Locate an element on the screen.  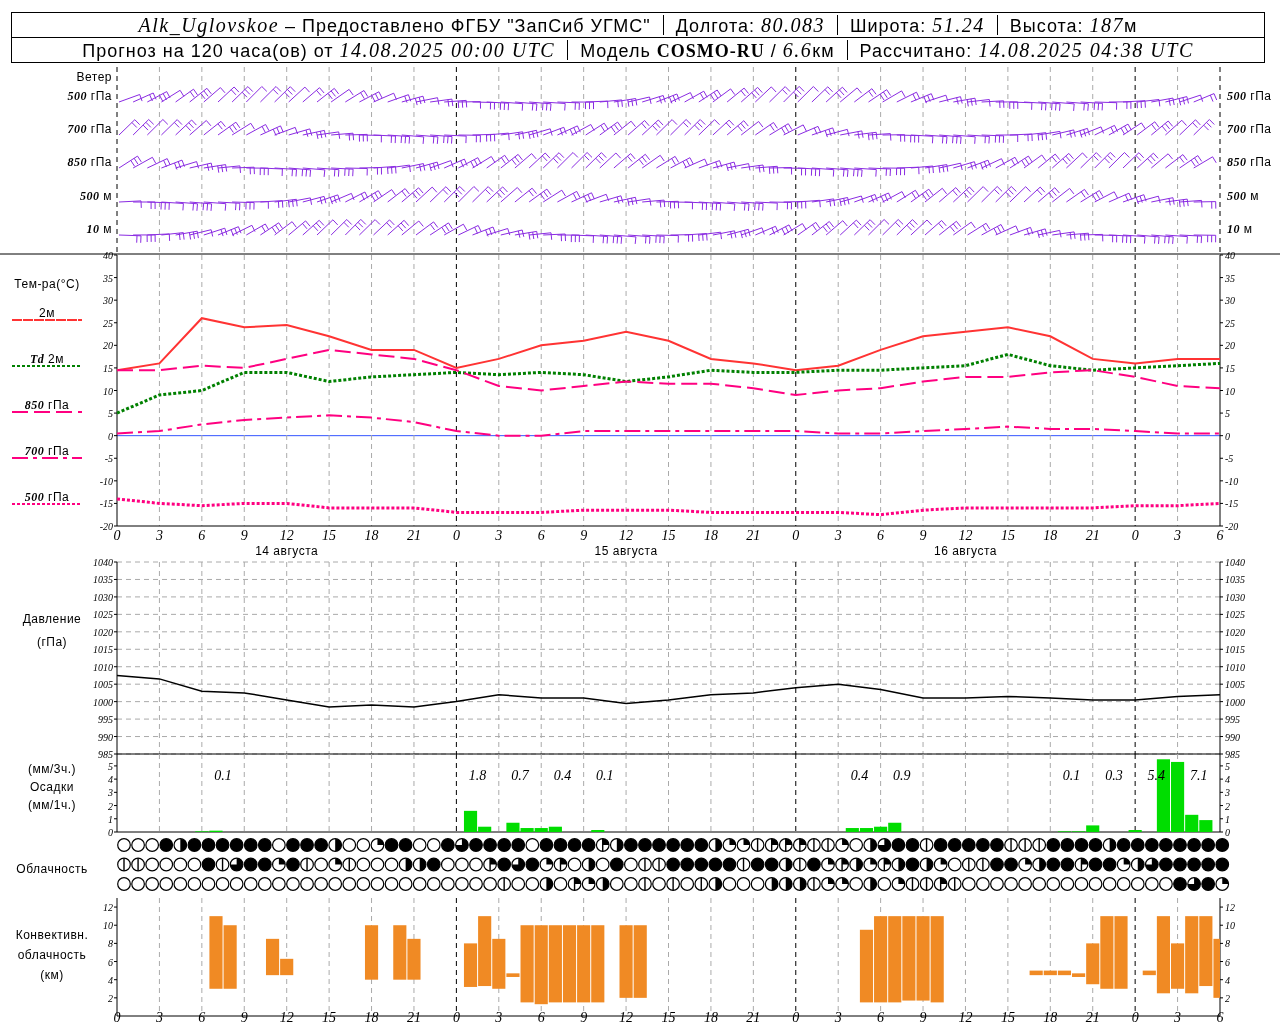
date-label: 15 августа is located at coordinates (626, 551).